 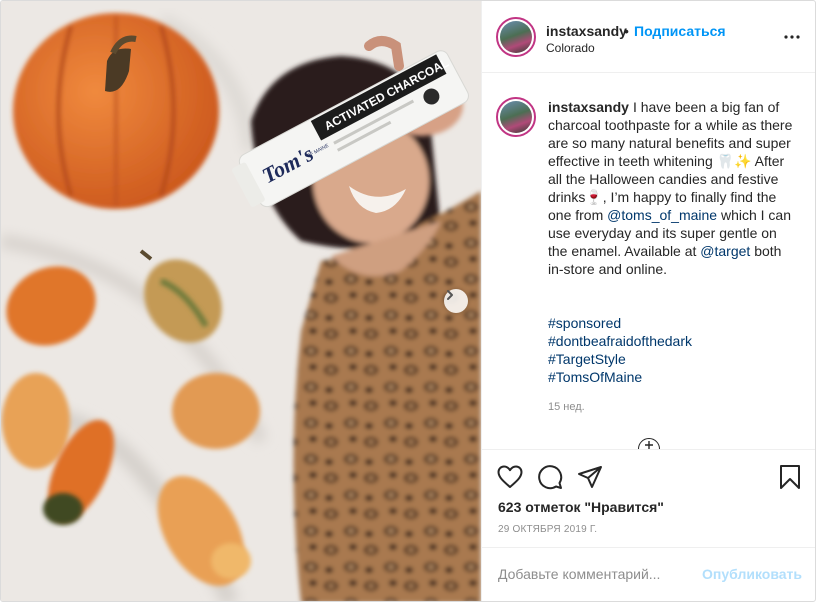 I want to click on post-header: instaxsandy • Подписаться Colorado, so click(x=648, y=37).